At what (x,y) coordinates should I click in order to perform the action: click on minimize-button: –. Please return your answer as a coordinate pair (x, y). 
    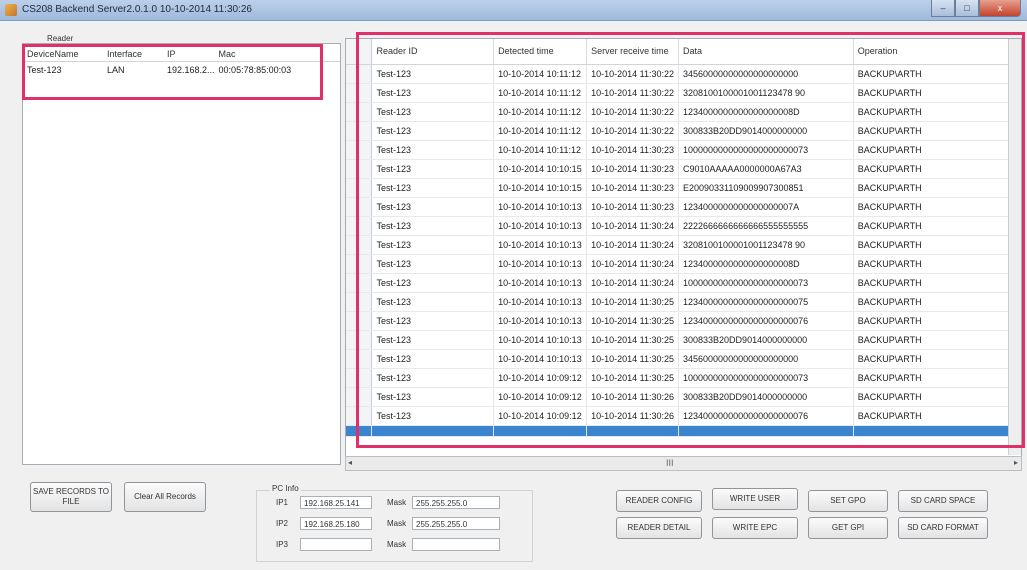
    Looking at the image, I should click on (943, 8).